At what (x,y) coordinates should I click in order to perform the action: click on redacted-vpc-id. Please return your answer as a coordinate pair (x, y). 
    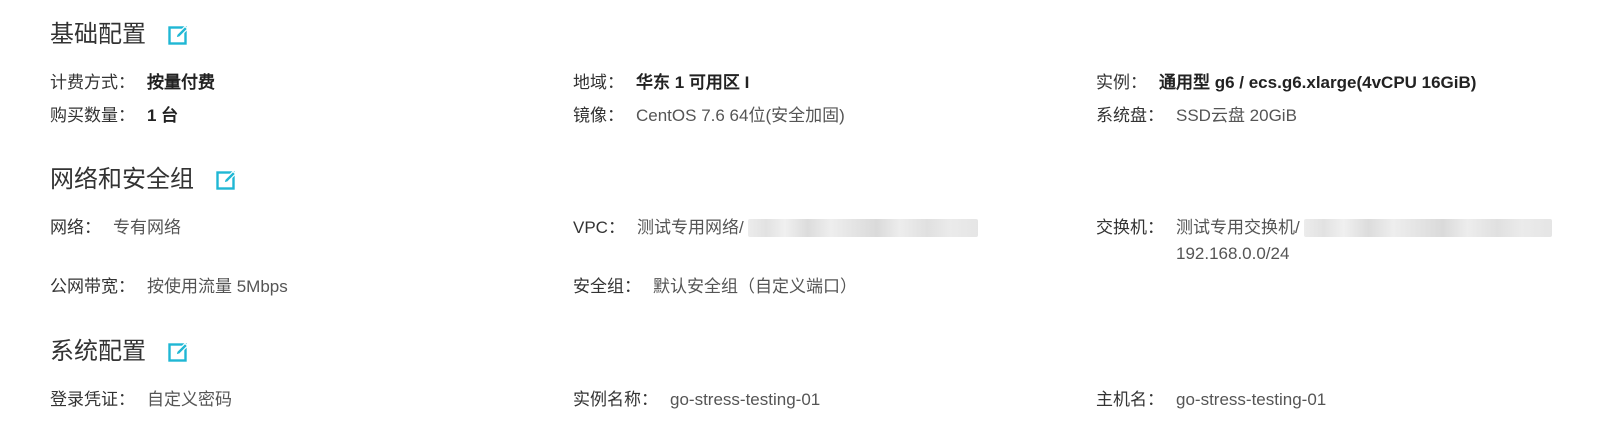
    Looking at the image, I should click on (862, 228).